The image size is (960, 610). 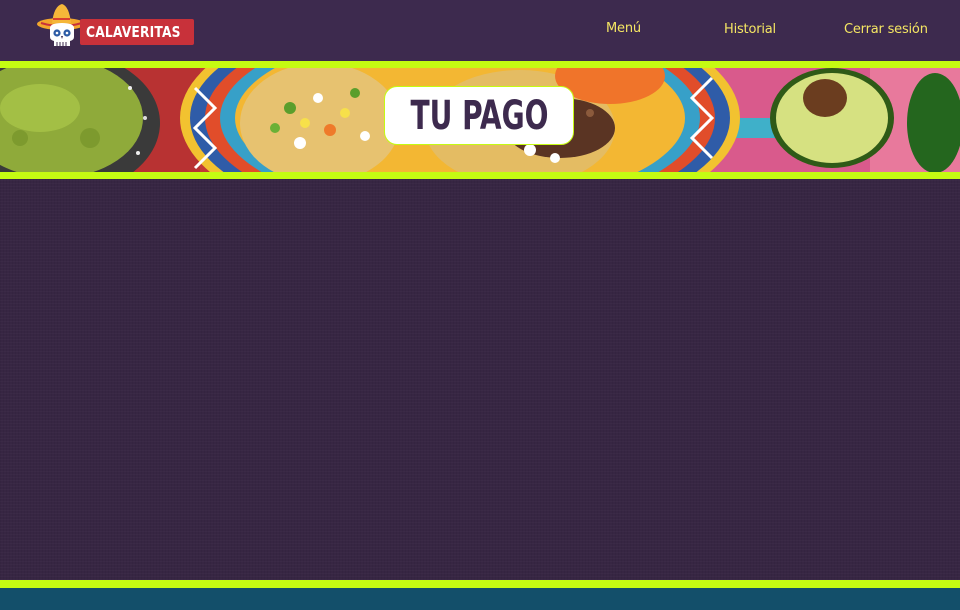 What do you see at coordinates (480, 584) in the screenshot?
I see `footer-top-border` at bounding box center [480, 584].